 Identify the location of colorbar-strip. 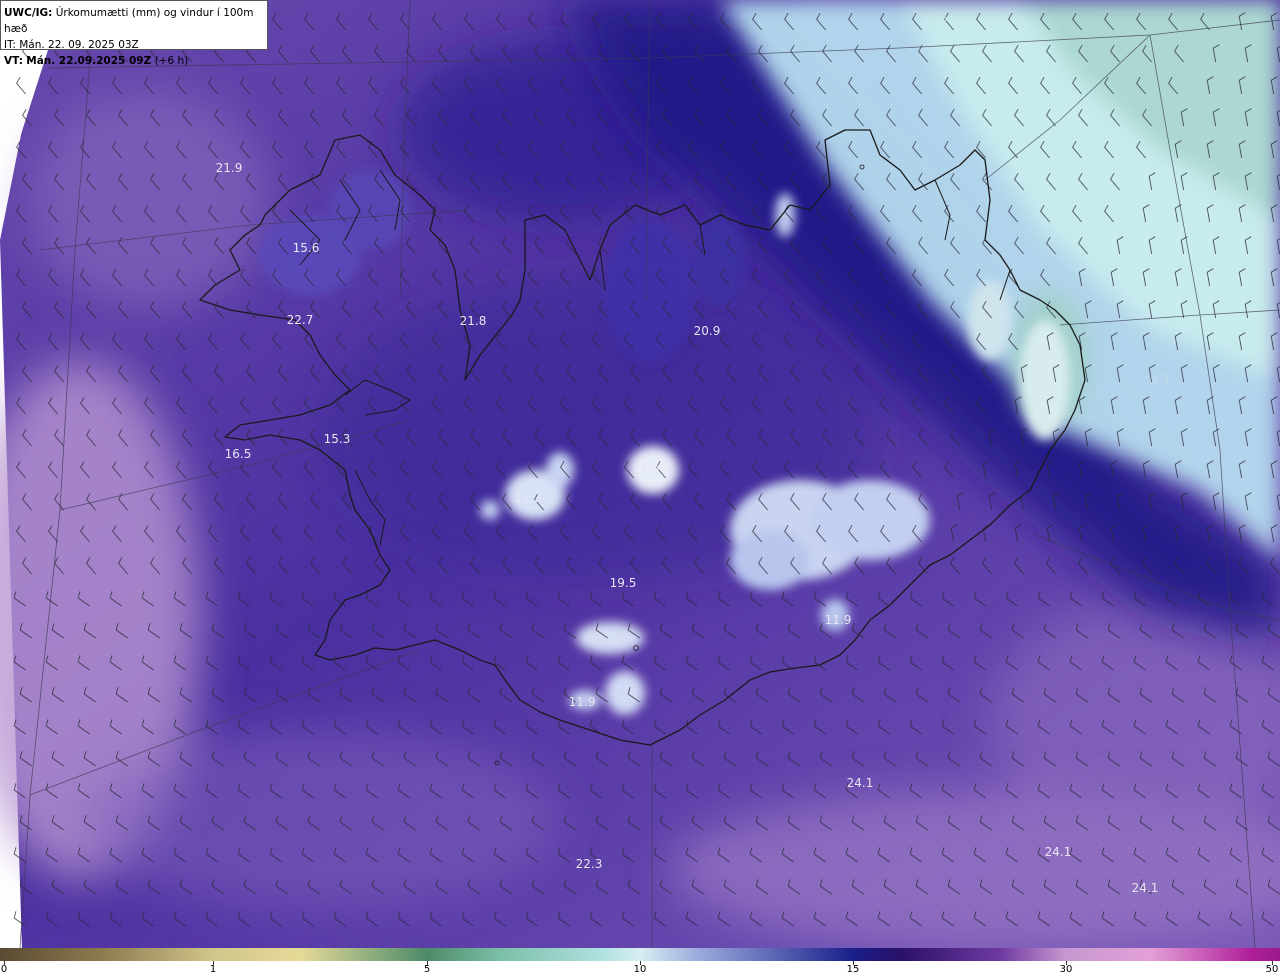
(640, 954).